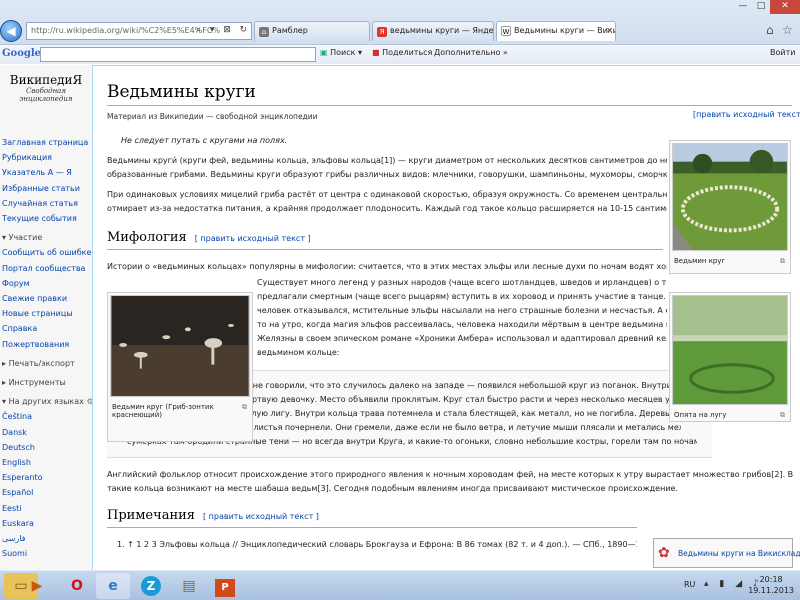 The image size is (800, 600). What do you see at coordinates (47, 237) in the screenshot?
I see `sidebar-section-participation: ▾ Участие` at bounding box center [47, 237].